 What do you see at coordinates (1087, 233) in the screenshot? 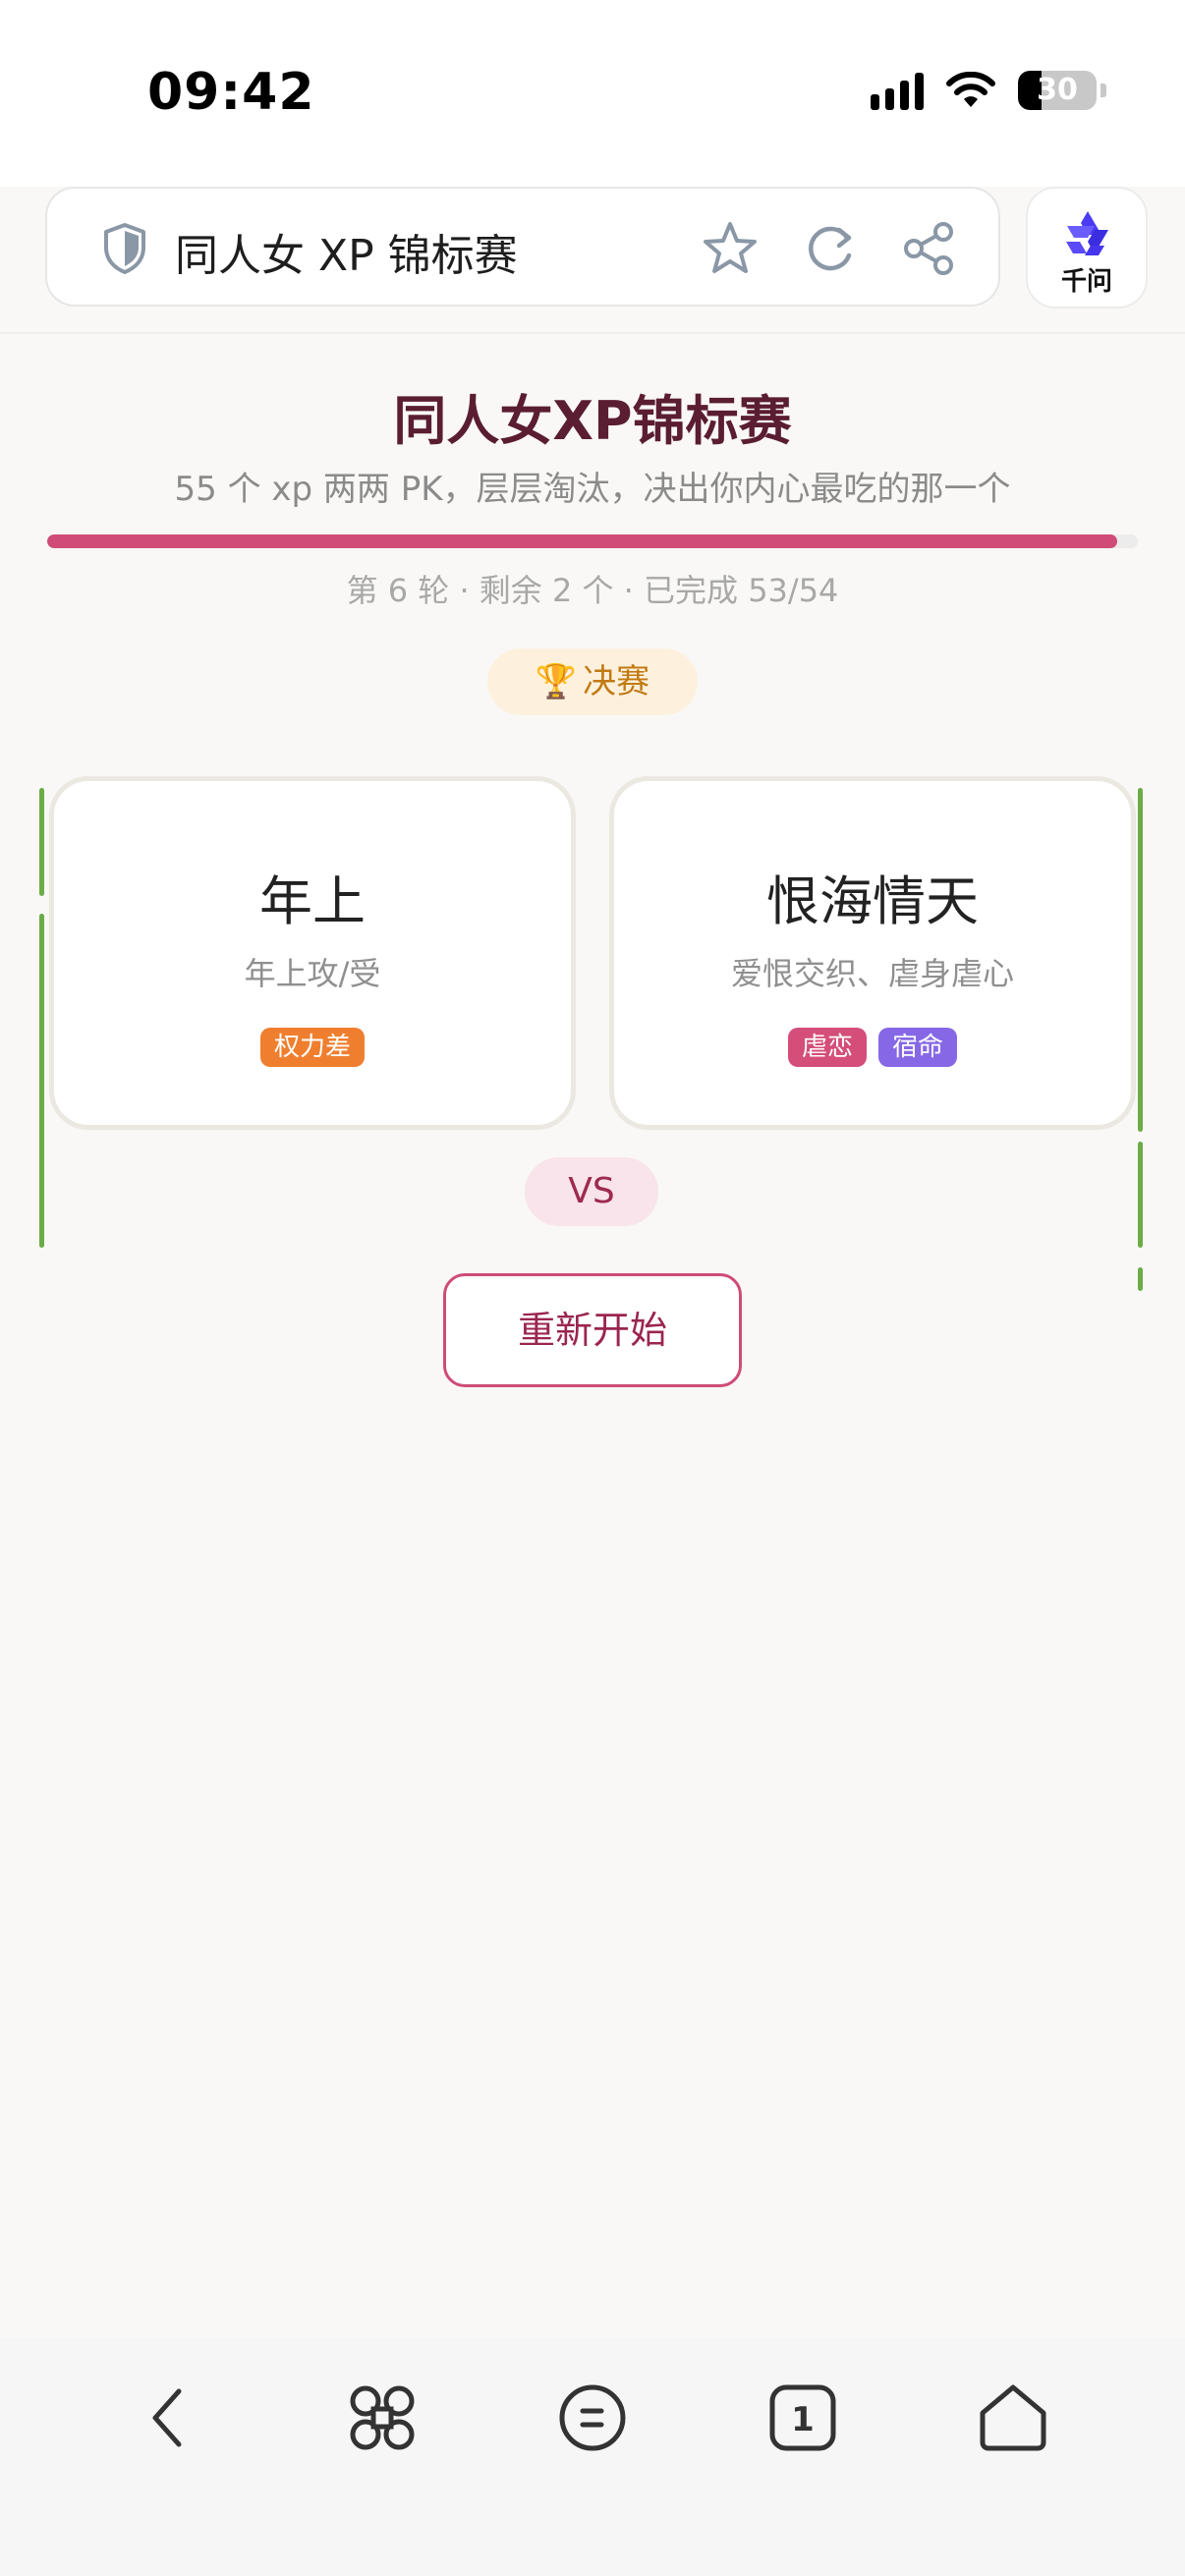
I see `qianwen-logo-icon` at bounding box center [1087, 233].